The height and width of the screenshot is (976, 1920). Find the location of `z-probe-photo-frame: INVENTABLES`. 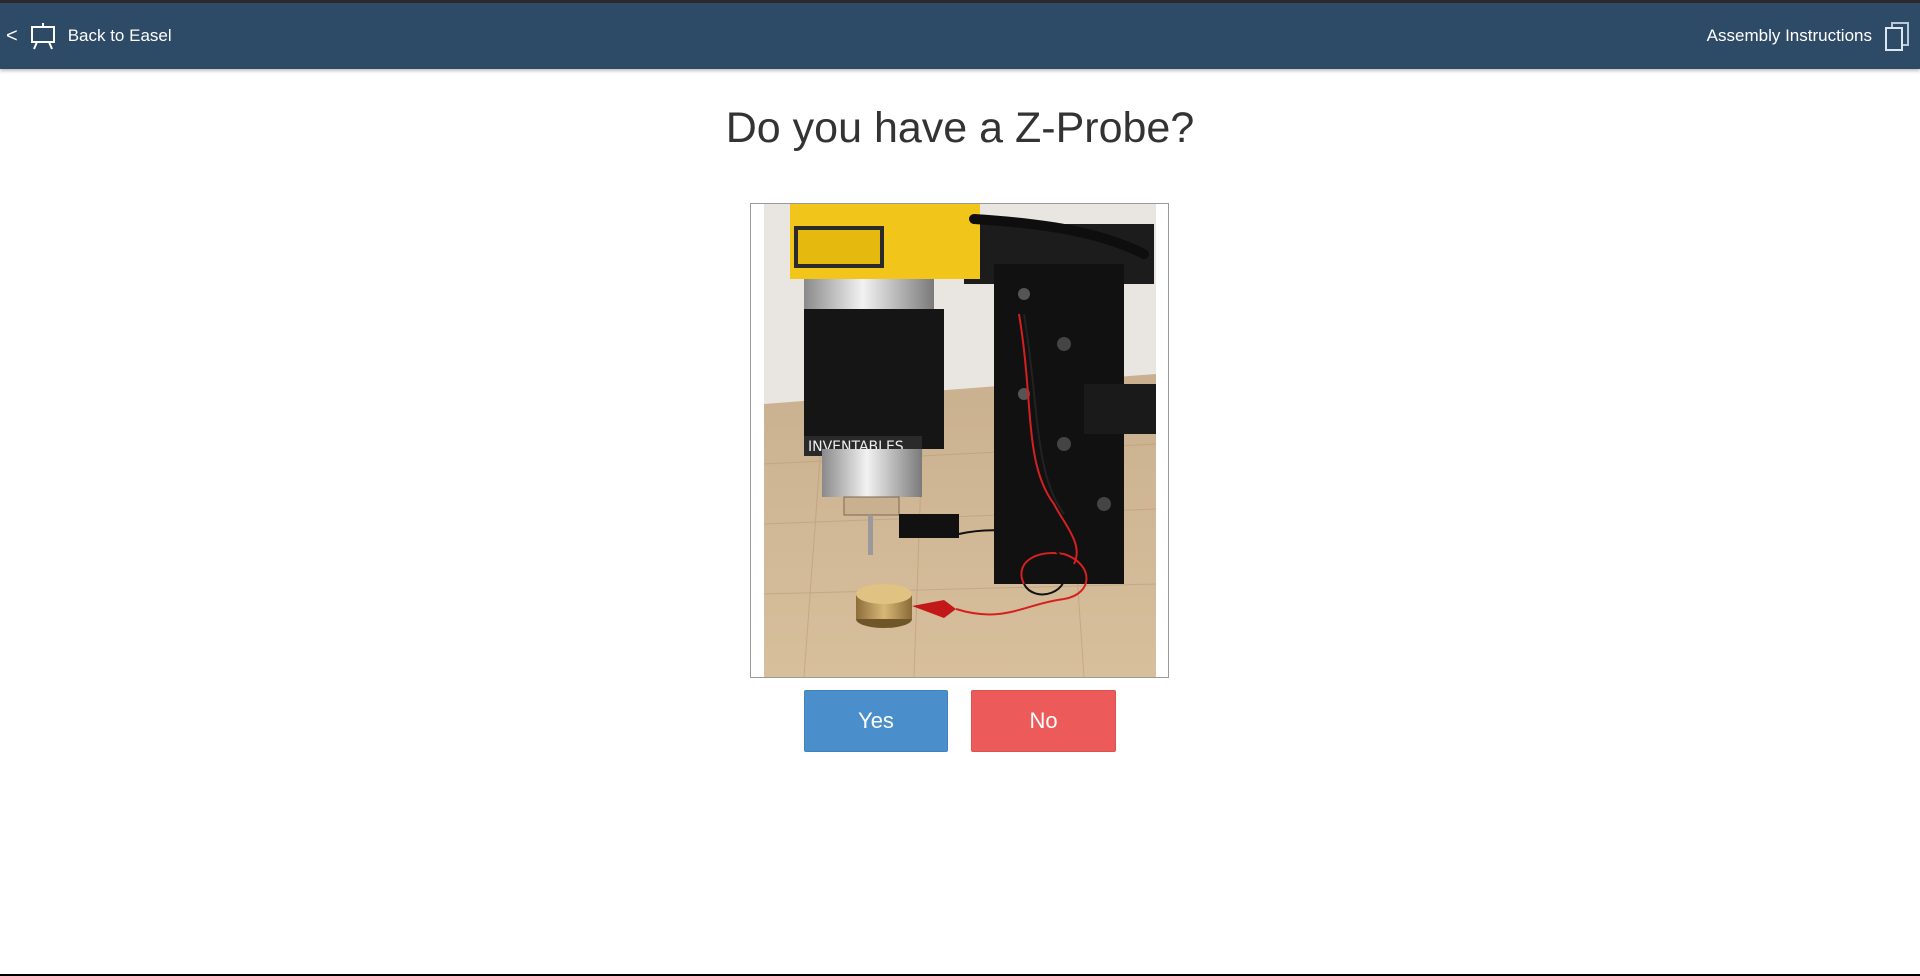

z-probe-photo-frame: INVENTABLES is located at coordinates (959, 440).